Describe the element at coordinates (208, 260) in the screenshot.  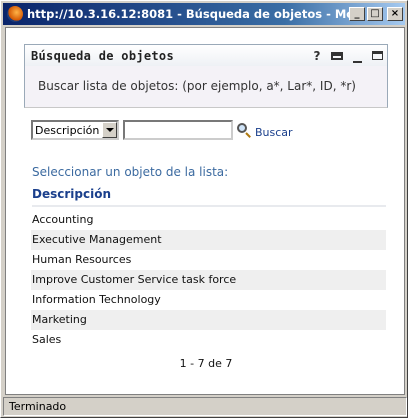
I see `list-item: Human Resources` at that location.